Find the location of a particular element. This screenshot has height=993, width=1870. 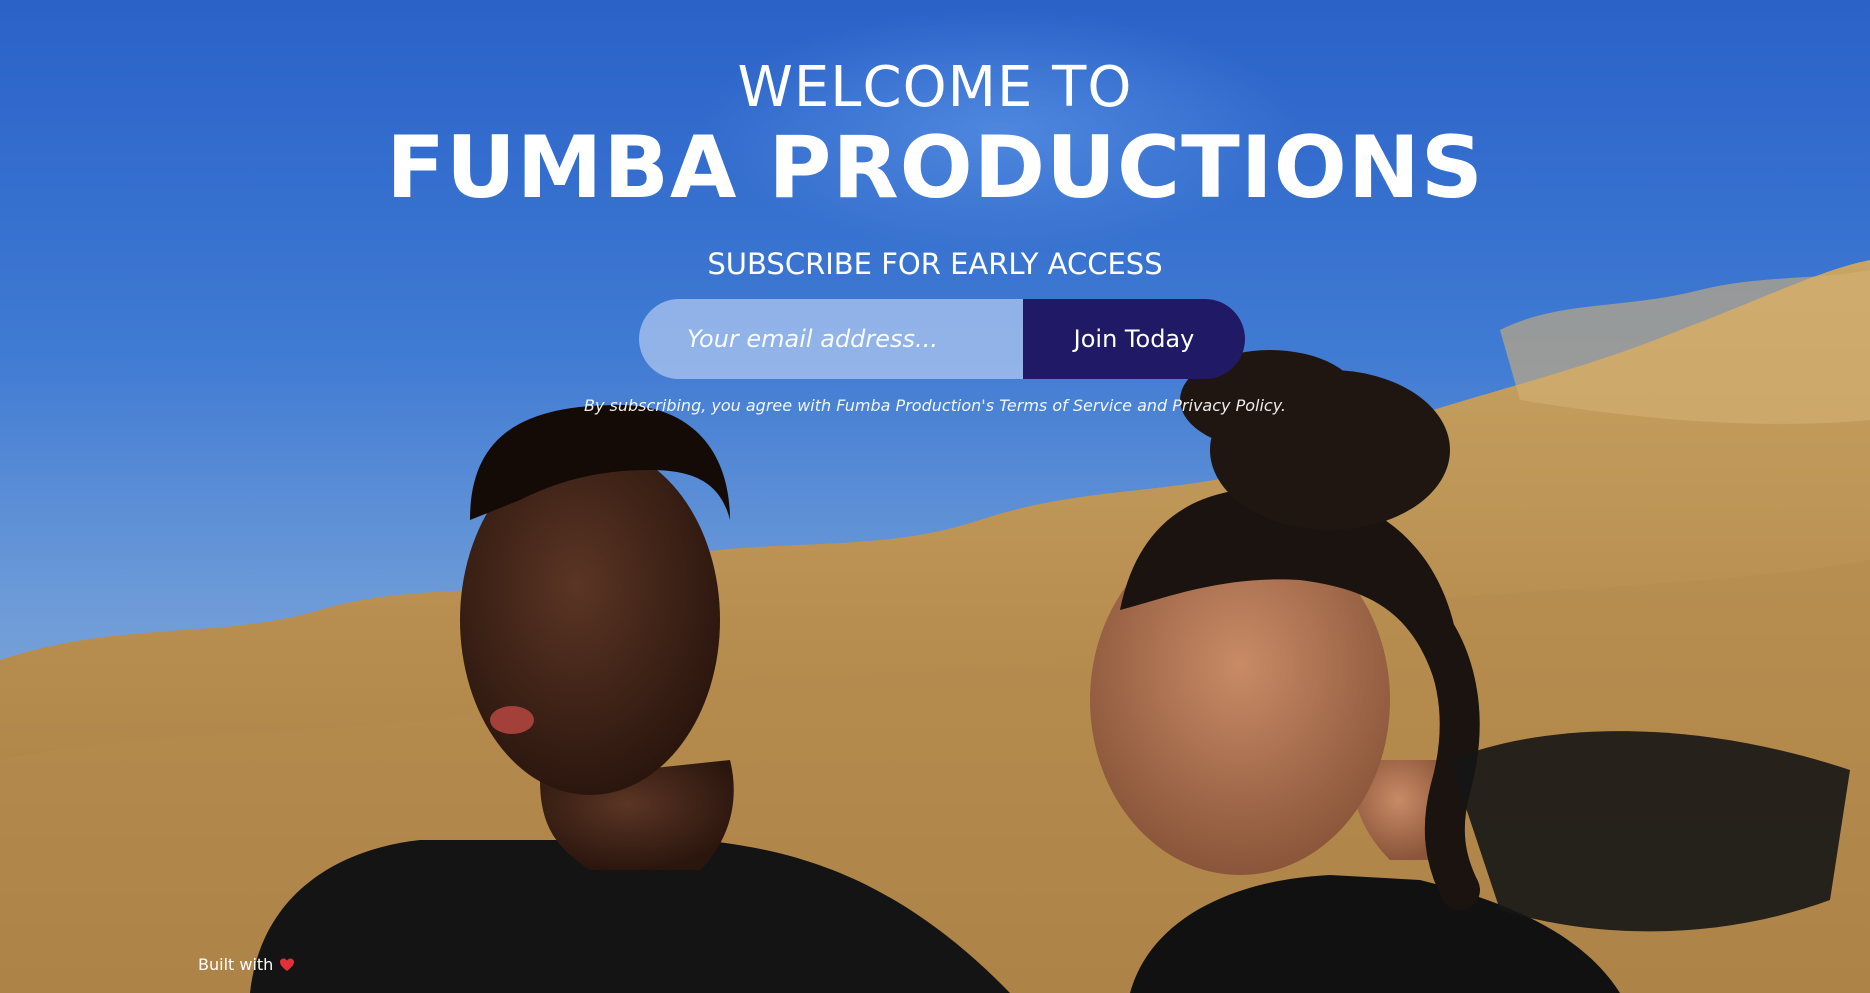

welcome-heading: WELCOME TO is located at coordinates (935, 87).